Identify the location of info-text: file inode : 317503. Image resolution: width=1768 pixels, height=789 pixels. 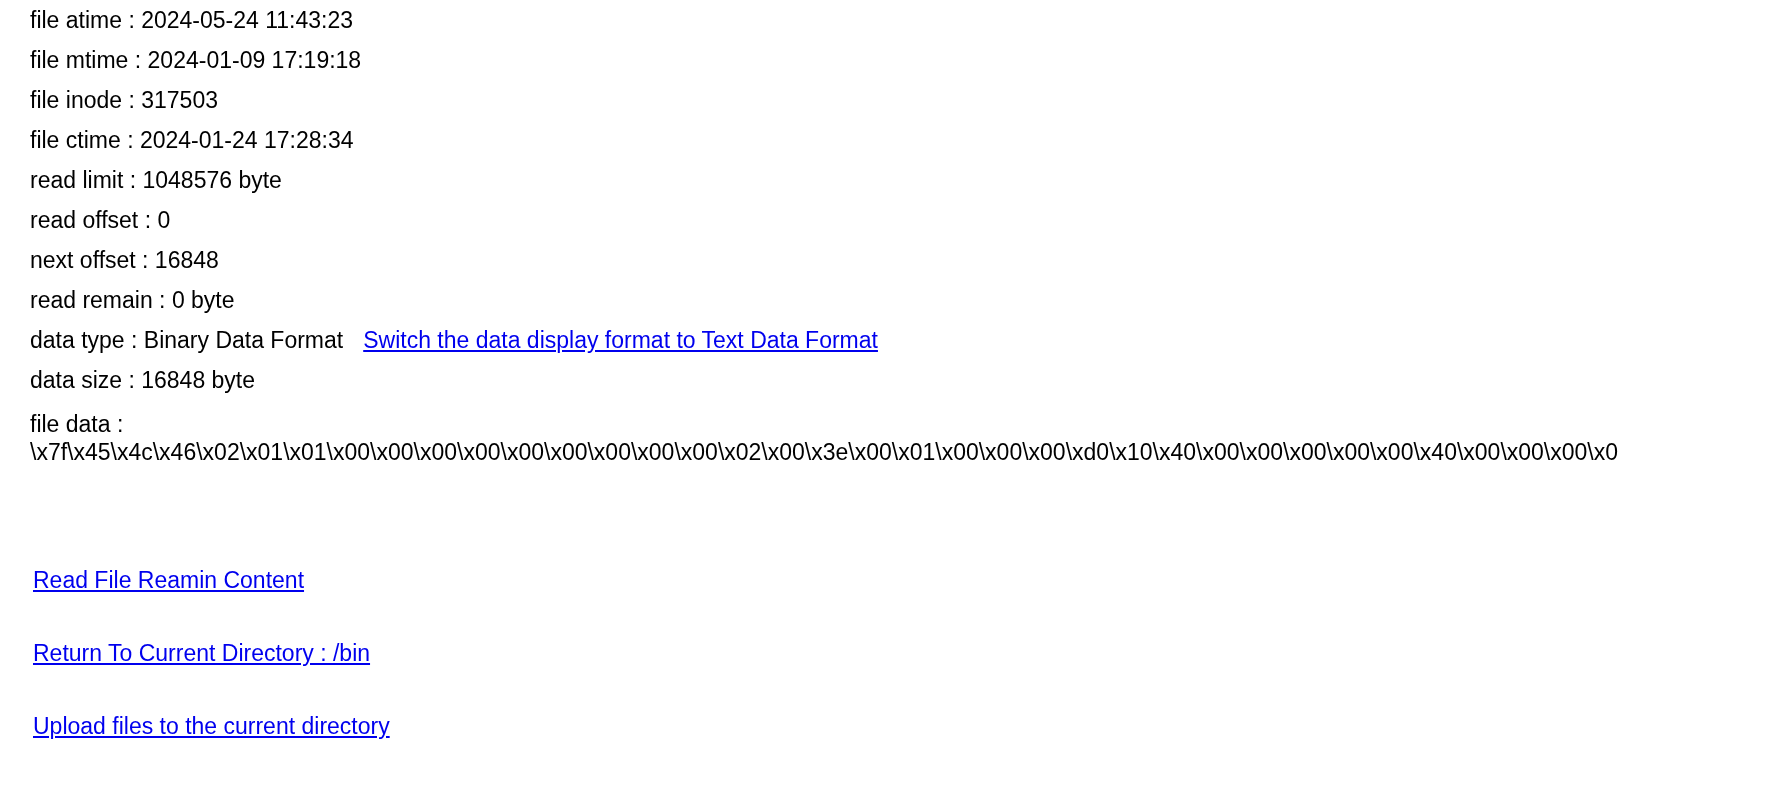
(124, 100).